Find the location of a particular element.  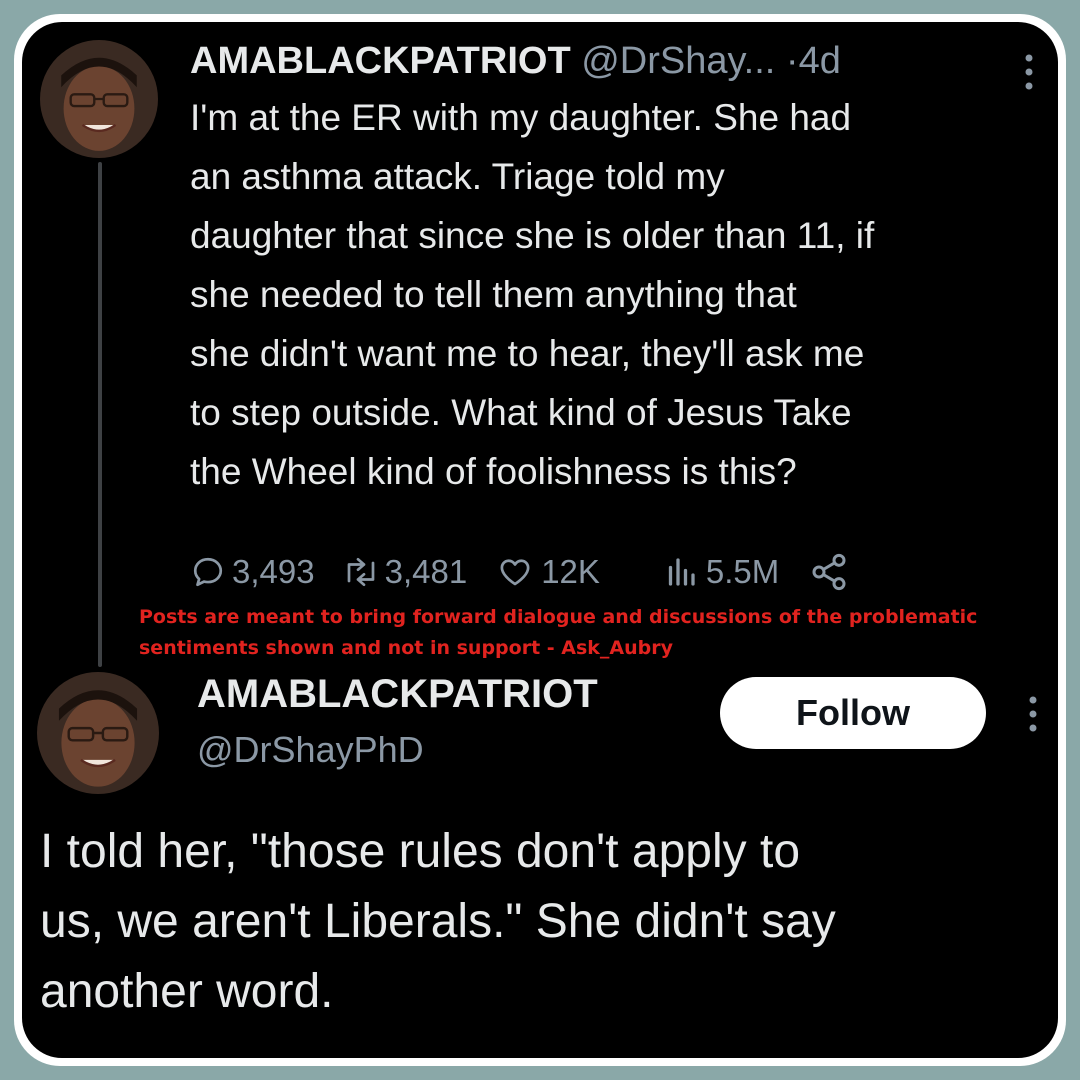

views-button: 5.5M is located at coordinates (722, 572).